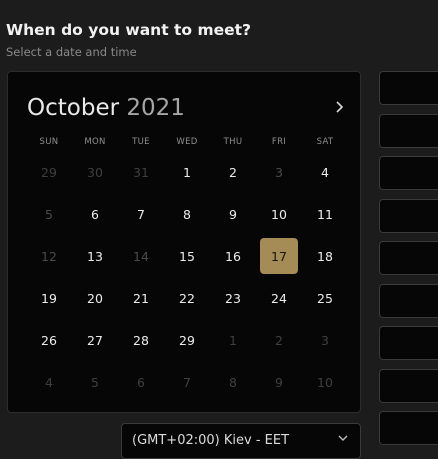  Describe the element at coordinates (279, 142) in the screenshot. I see `weekday-fri: FRI` at that location.